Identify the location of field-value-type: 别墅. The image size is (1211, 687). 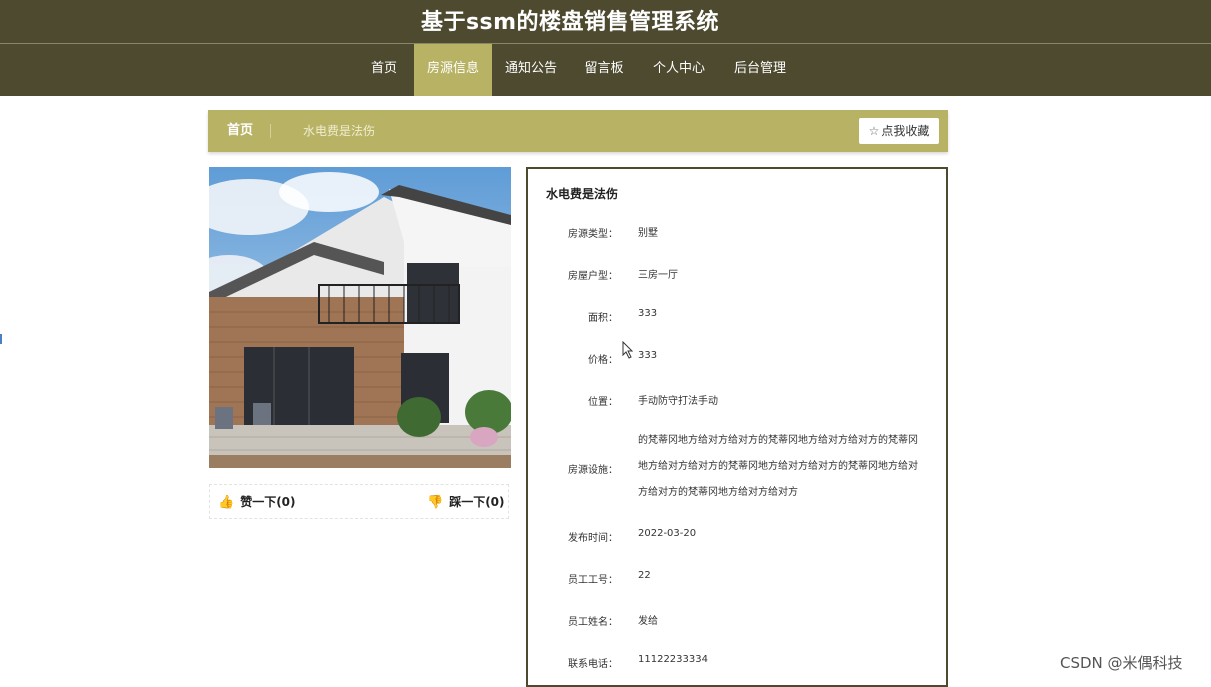
(648, 233).